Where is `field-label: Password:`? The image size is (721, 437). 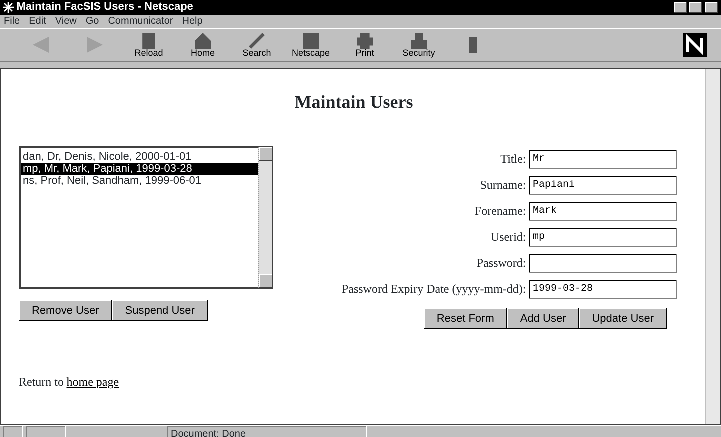
field-label: Password: is located at coordinates (501, 263).